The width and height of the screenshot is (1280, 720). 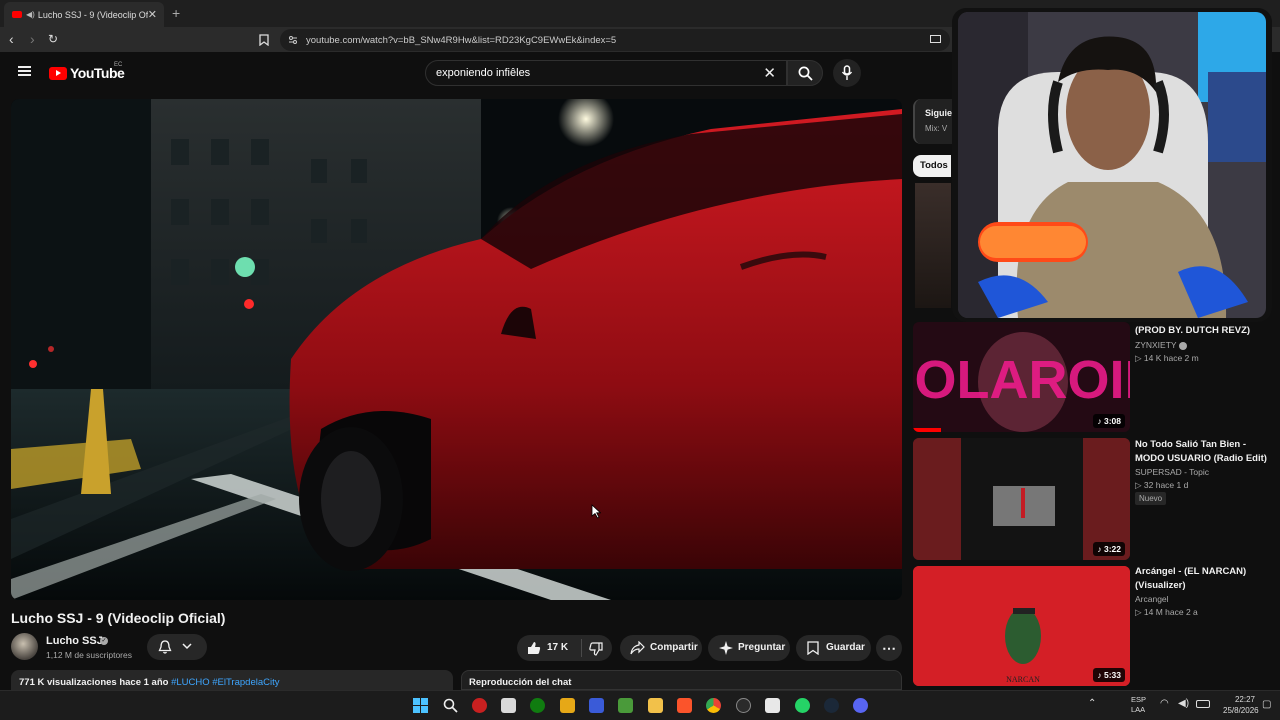 I want to click on wifi-icon: ◠, so click(x=1164, y=703).